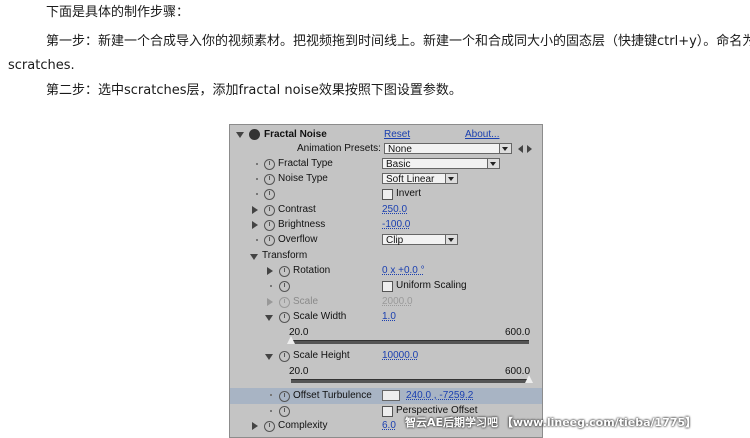 The width and height of the screenshot is (750, 438). What do you see at coordinates (396, 224) in the screenshot?
I see `brightness-value: -100.0` at bounding box center [396, 224].